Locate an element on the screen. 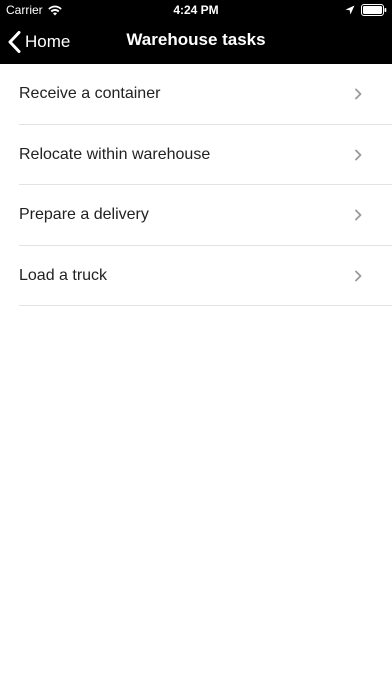 This screenshot has height=696, width=392. back-button: Home is located at coordinates (39, 42).